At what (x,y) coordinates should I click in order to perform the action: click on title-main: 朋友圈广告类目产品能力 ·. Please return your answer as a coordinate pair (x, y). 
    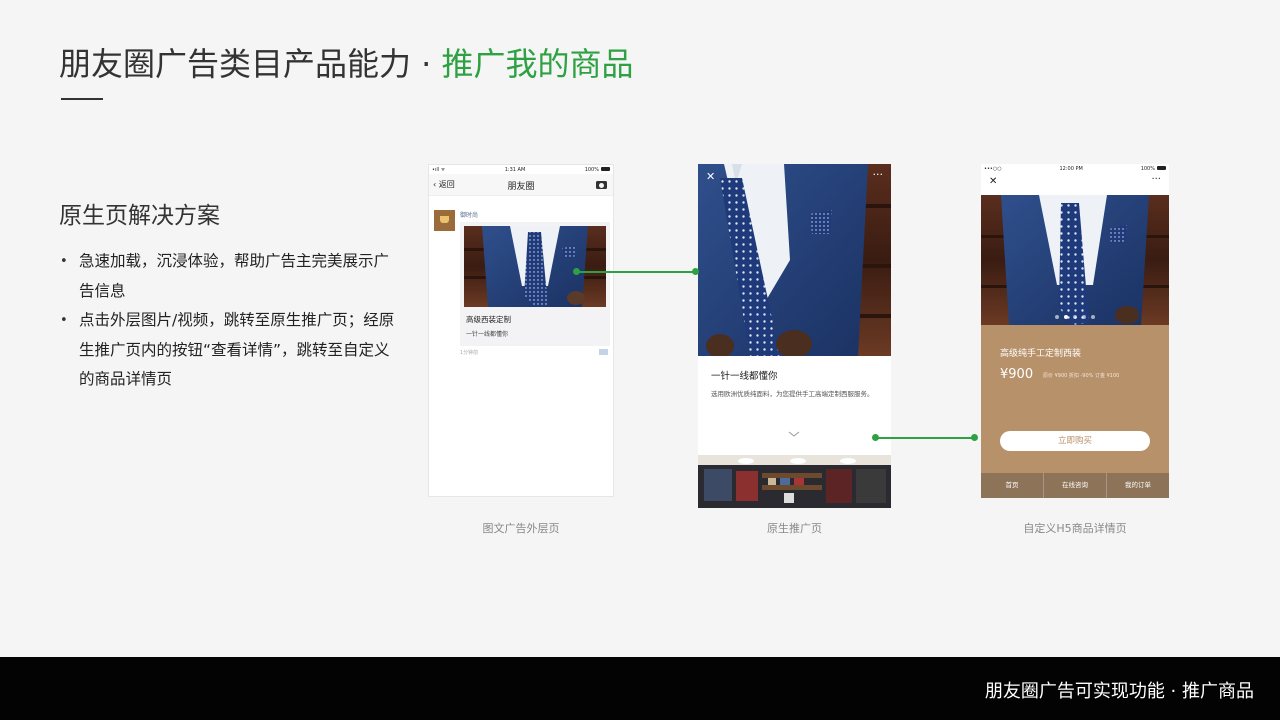
    Looking at the image, I should click on (250, 64).